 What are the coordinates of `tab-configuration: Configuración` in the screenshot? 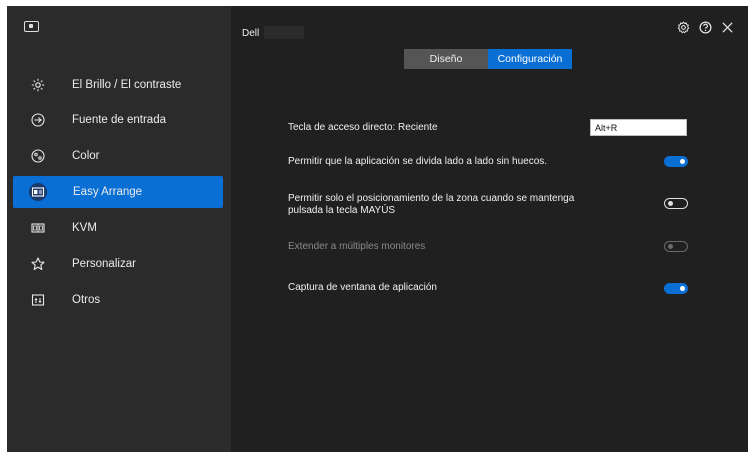 It's located at (530, 59).